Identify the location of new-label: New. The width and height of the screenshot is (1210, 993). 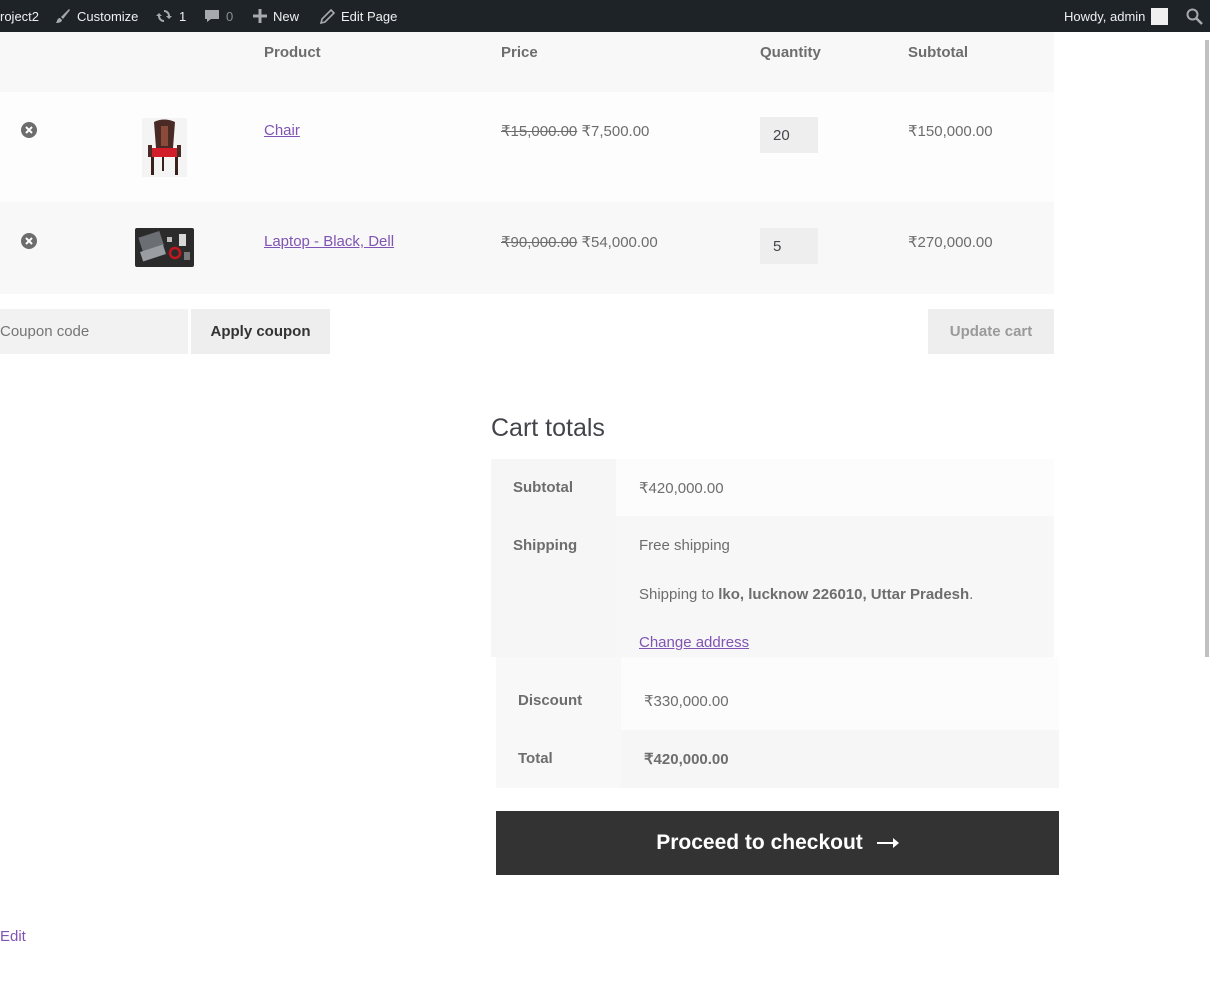
(286, 16).